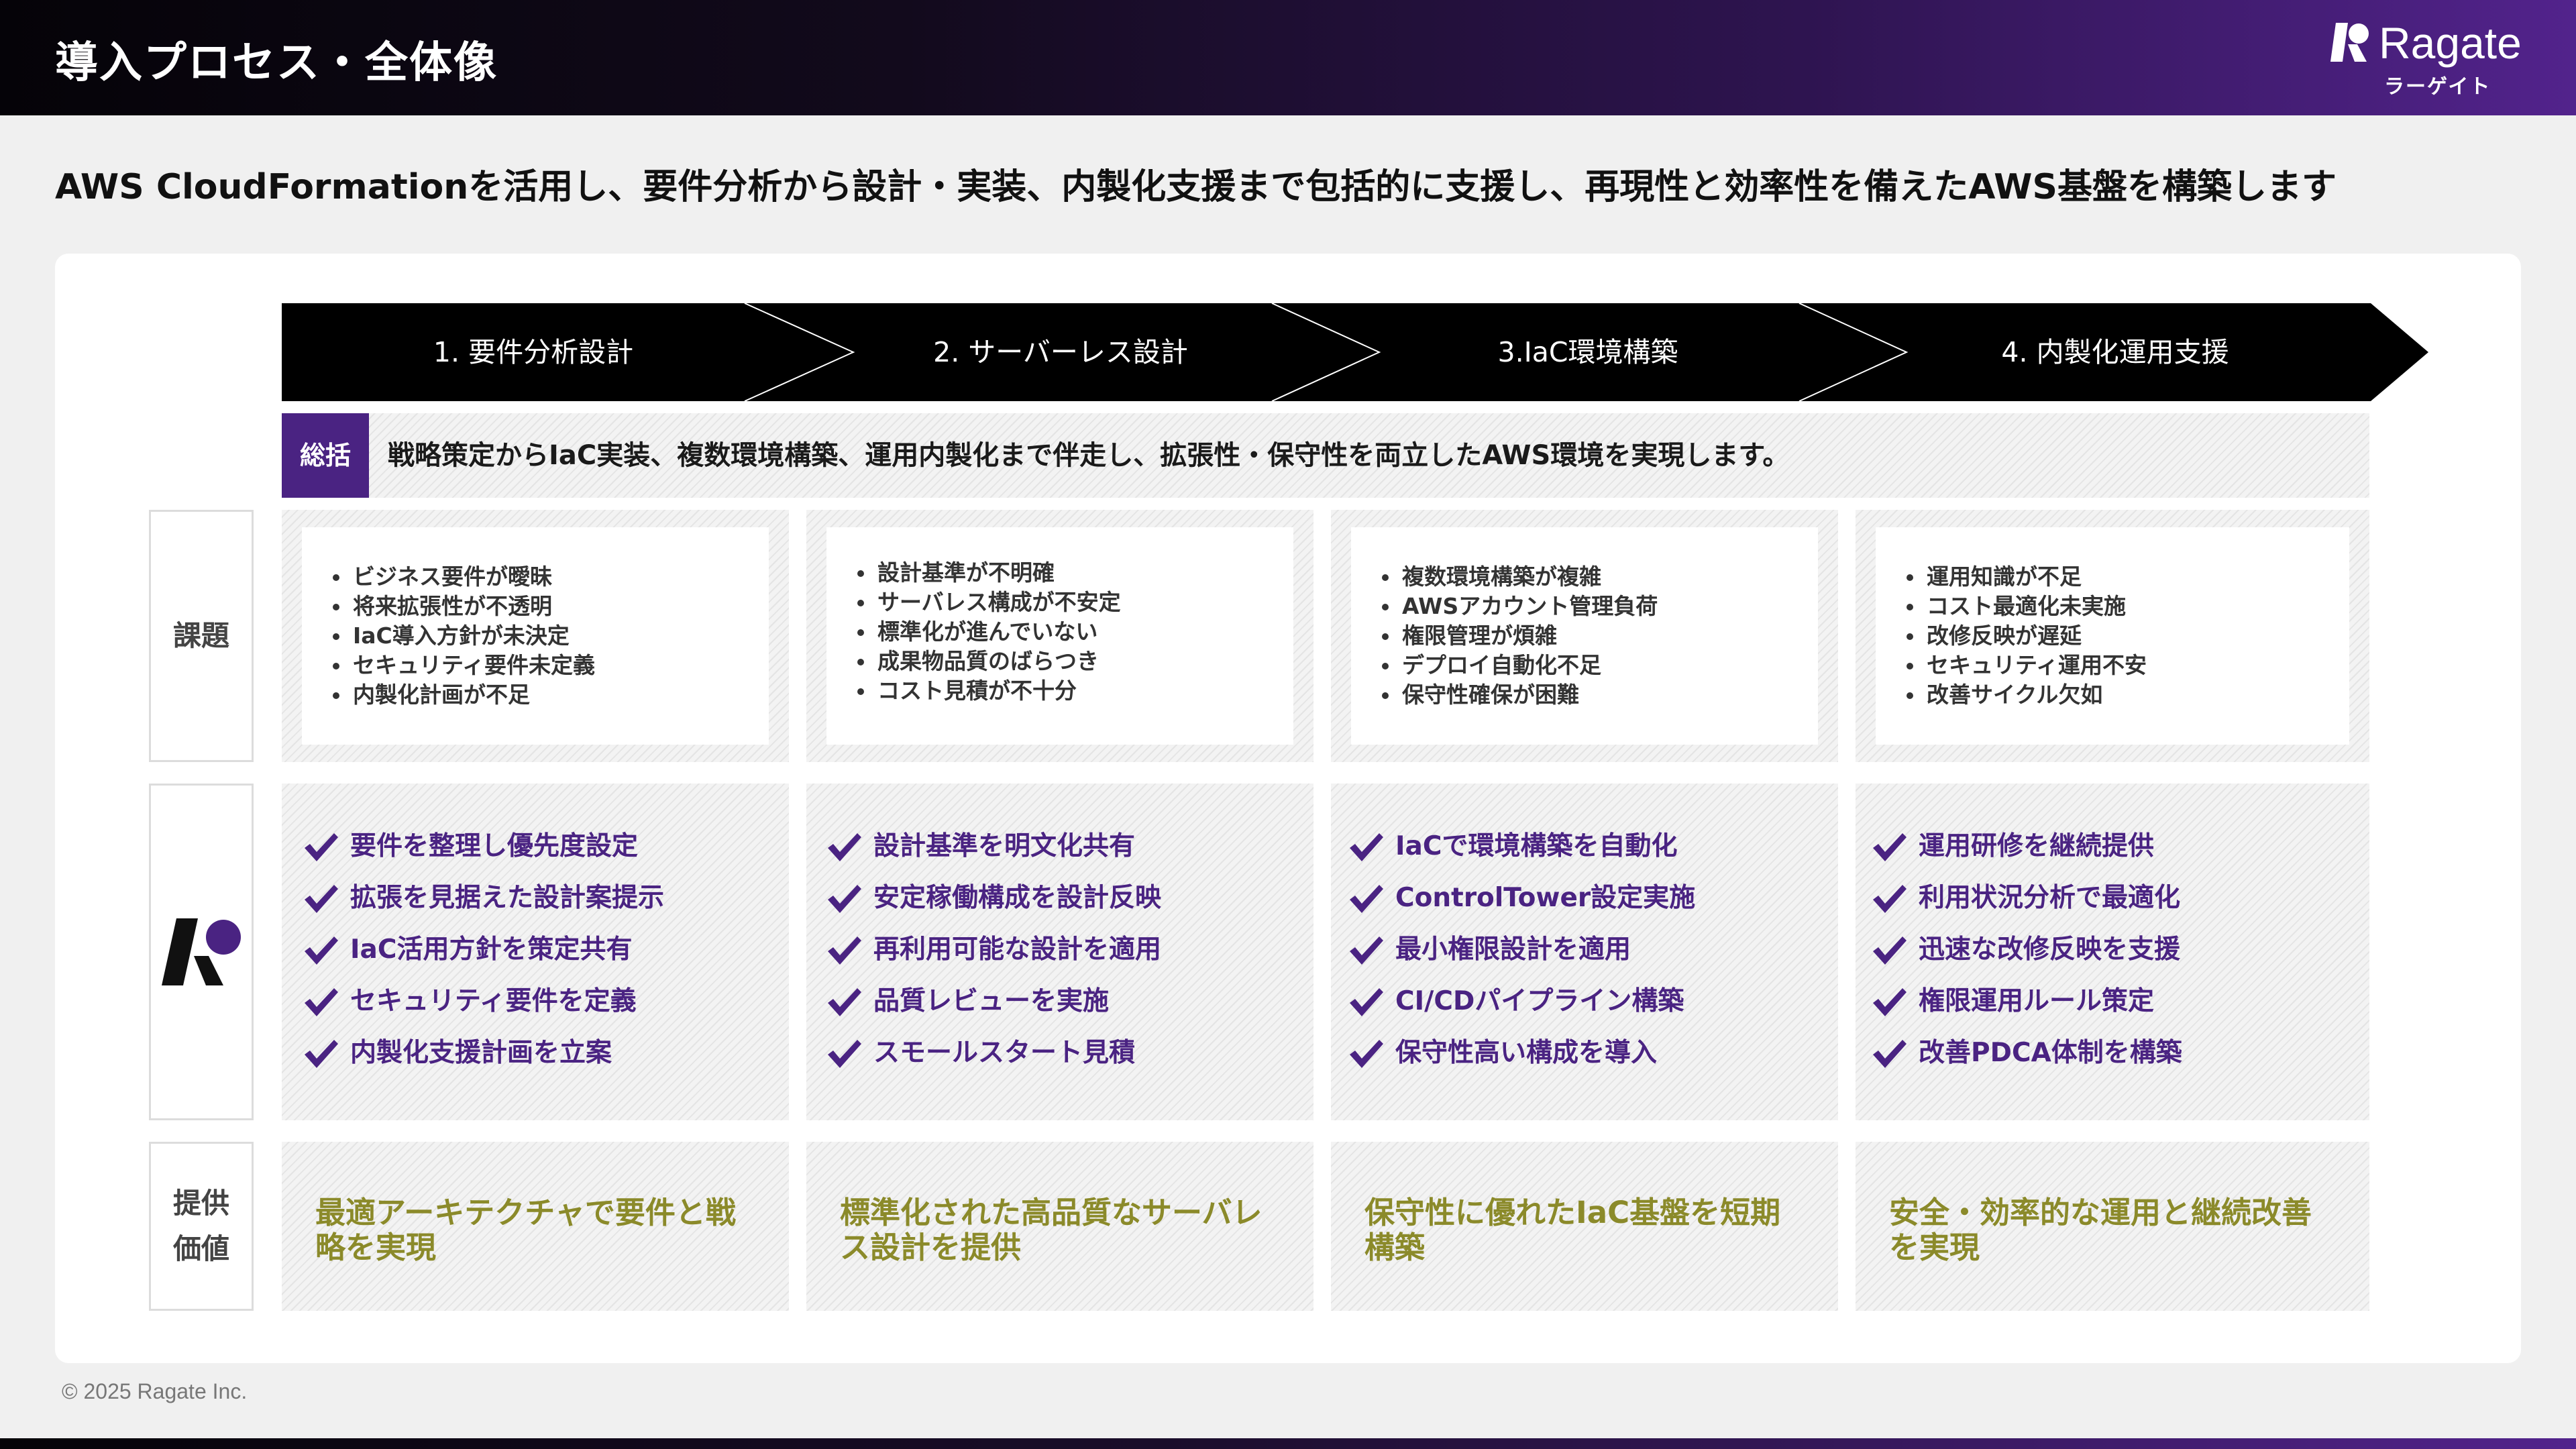 This screenshot has height=1449, width=2576. I want to click on logo-kana: ラーゲイト, so click(2437, 87).